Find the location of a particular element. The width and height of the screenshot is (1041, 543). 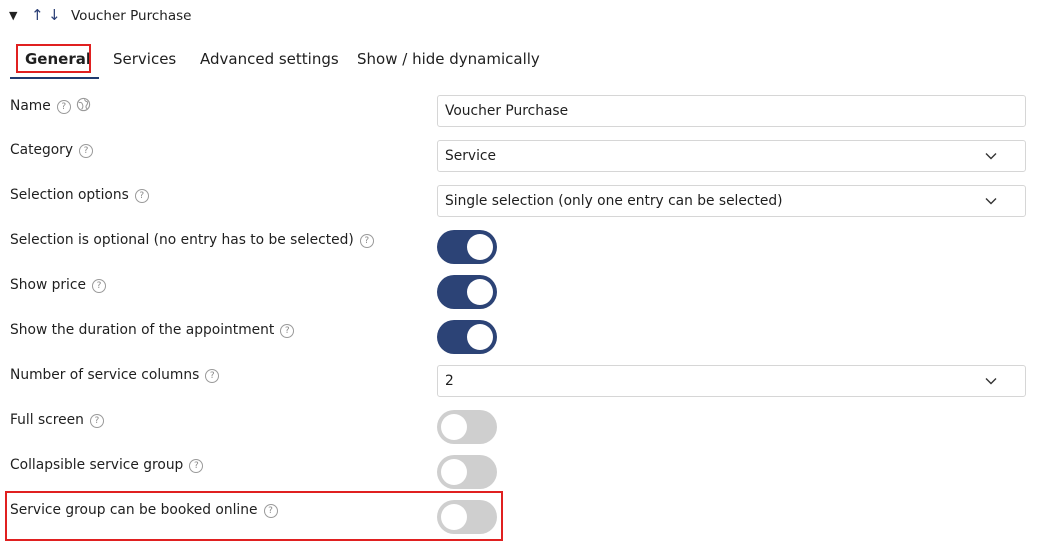

globe-icon is located at coordinates (83, 104).